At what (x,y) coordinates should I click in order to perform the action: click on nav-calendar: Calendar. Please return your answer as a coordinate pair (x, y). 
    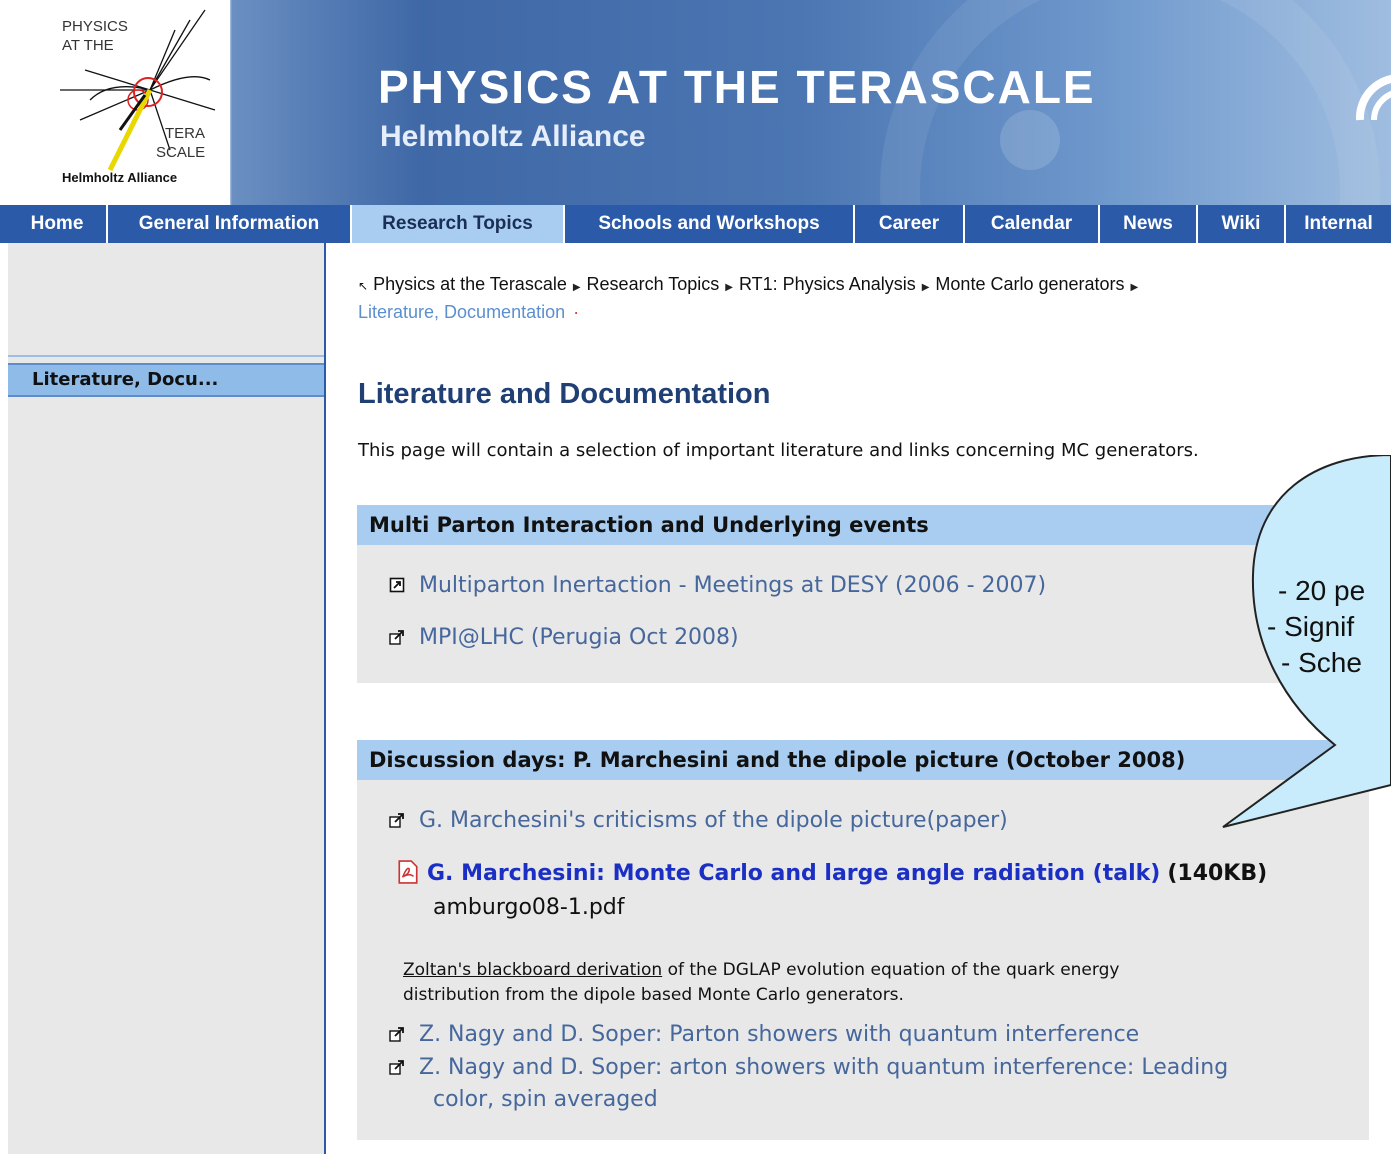
    Looking at the image, I should click on (1030, 224).